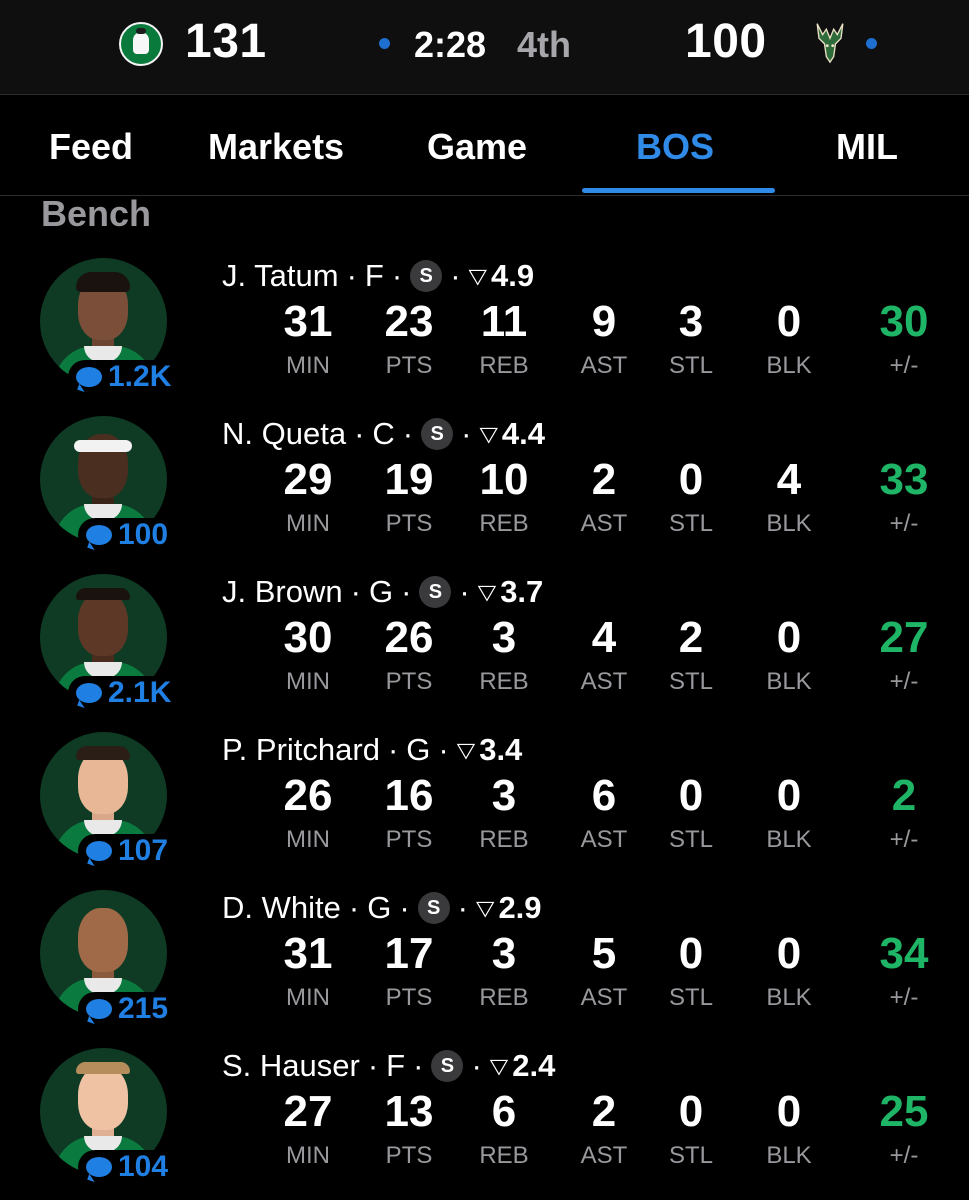 The image size is (969, 1200). What do you see at coordinates (830, 42) in the screenshot?
I see `bucks-logo-icon` at bounding box center [830, 42].